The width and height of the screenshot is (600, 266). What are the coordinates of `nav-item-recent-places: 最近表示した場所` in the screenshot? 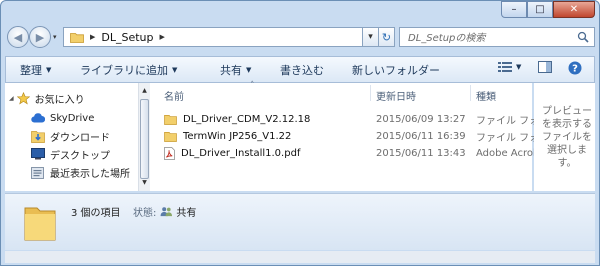 It's located at (80, 172).